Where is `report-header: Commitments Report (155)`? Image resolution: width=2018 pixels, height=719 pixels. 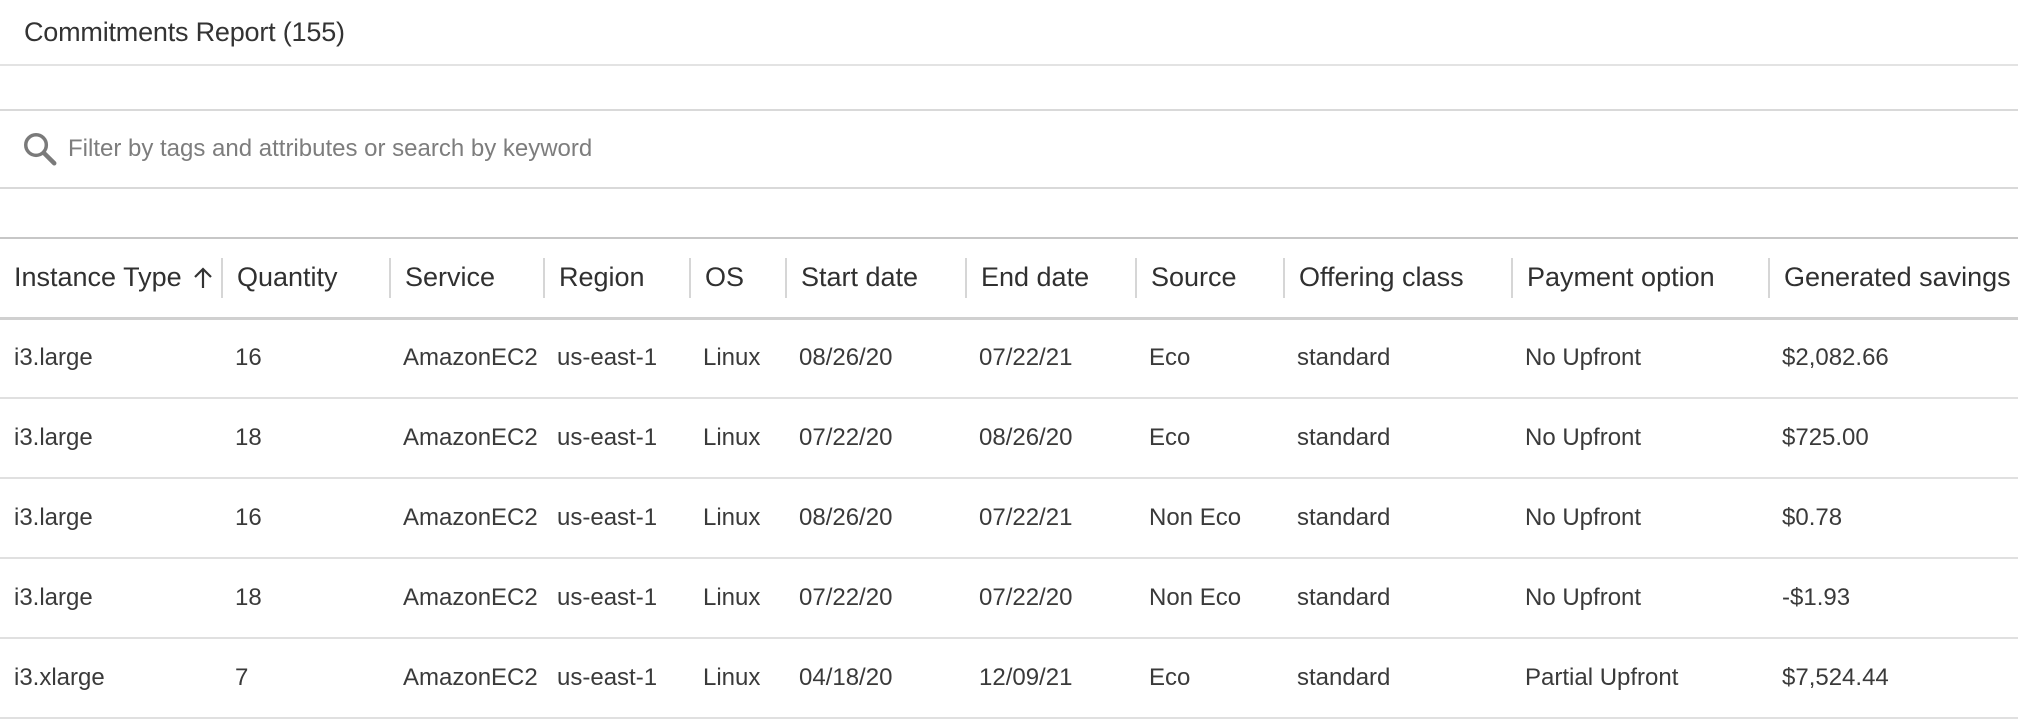
report-header: Commitments Report (155) is located at coordinates (1009, 33).